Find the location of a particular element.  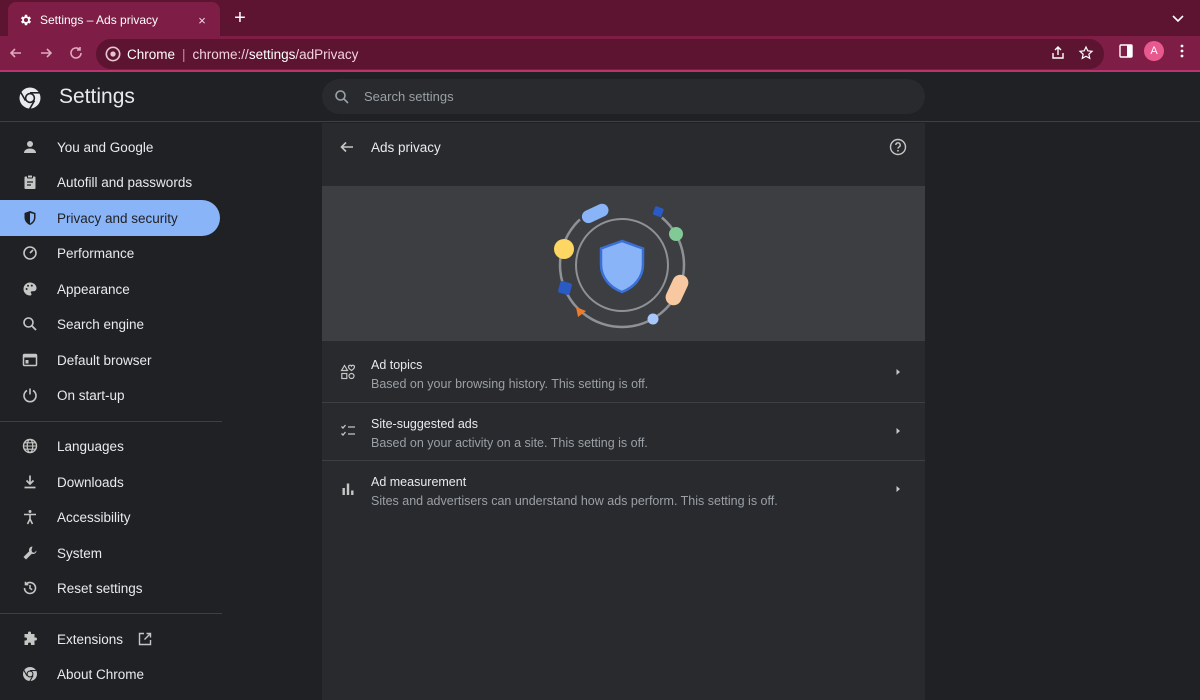

sidebar-item-label: Languages is located at coordinates (90, 446).